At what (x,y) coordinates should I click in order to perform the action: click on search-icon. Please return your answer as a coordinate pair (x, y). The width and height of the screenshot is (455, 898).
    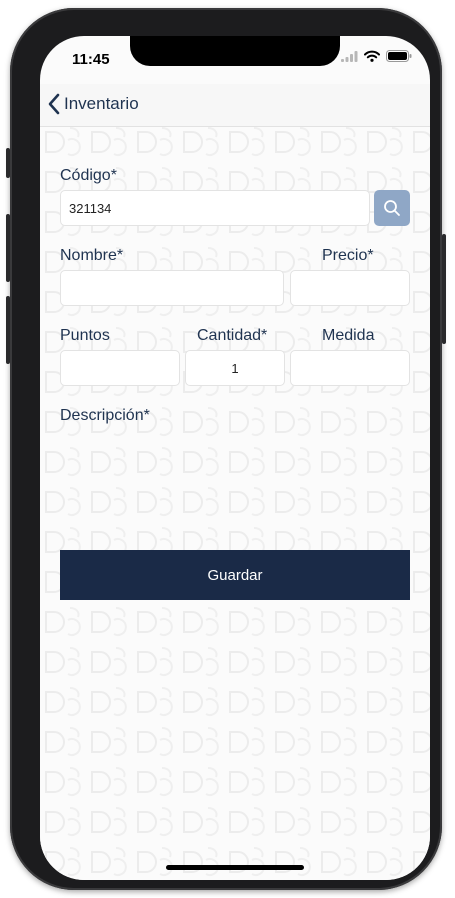
    Looking at the image, I should click on (392, 208).